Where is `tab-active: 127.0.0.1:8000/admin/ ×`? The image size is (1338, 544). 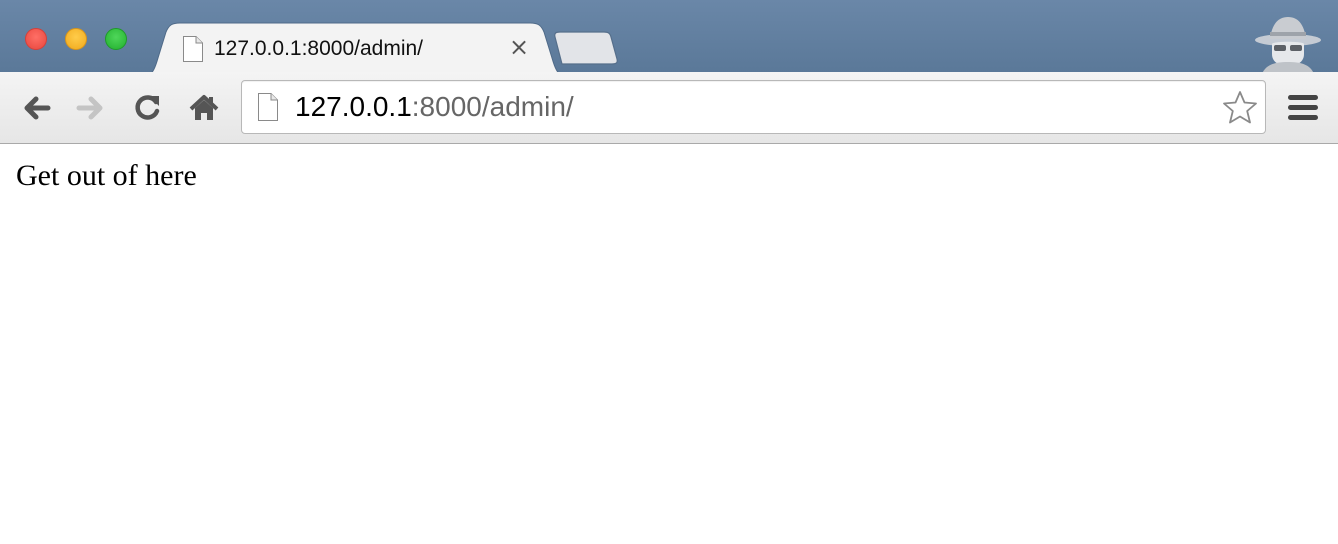 tab-active: 127.0.0.1:8000/admin/ × is located at coordinates (355, 49).